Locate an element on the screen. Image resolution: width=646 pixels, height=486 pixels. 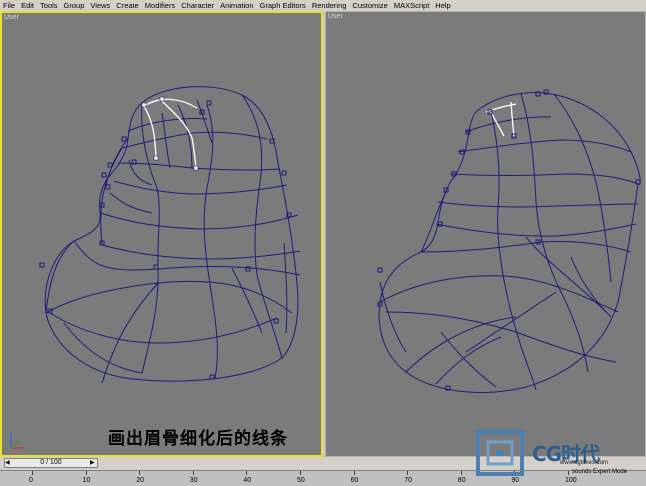
watermark-logo: CG时代 www.cgtimes.com is located at coordinates (558, 454).